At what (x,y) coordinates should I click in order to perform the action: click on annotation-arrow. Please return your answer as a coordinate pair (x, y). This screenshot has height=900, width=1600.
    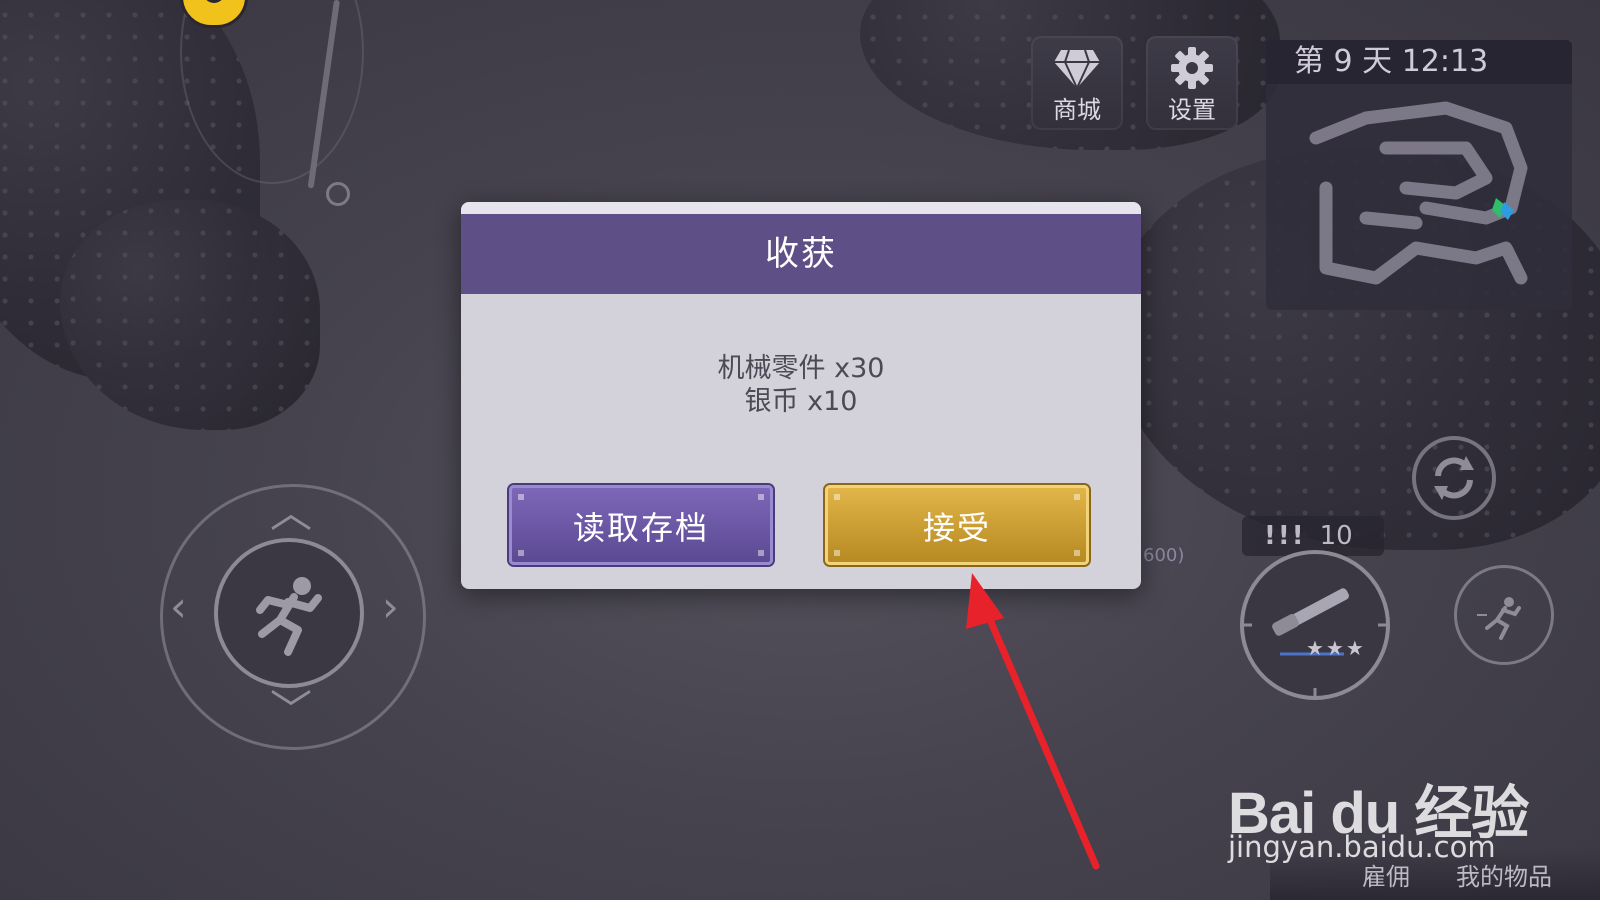
    Looking at the image, I should click on (1033, 721).